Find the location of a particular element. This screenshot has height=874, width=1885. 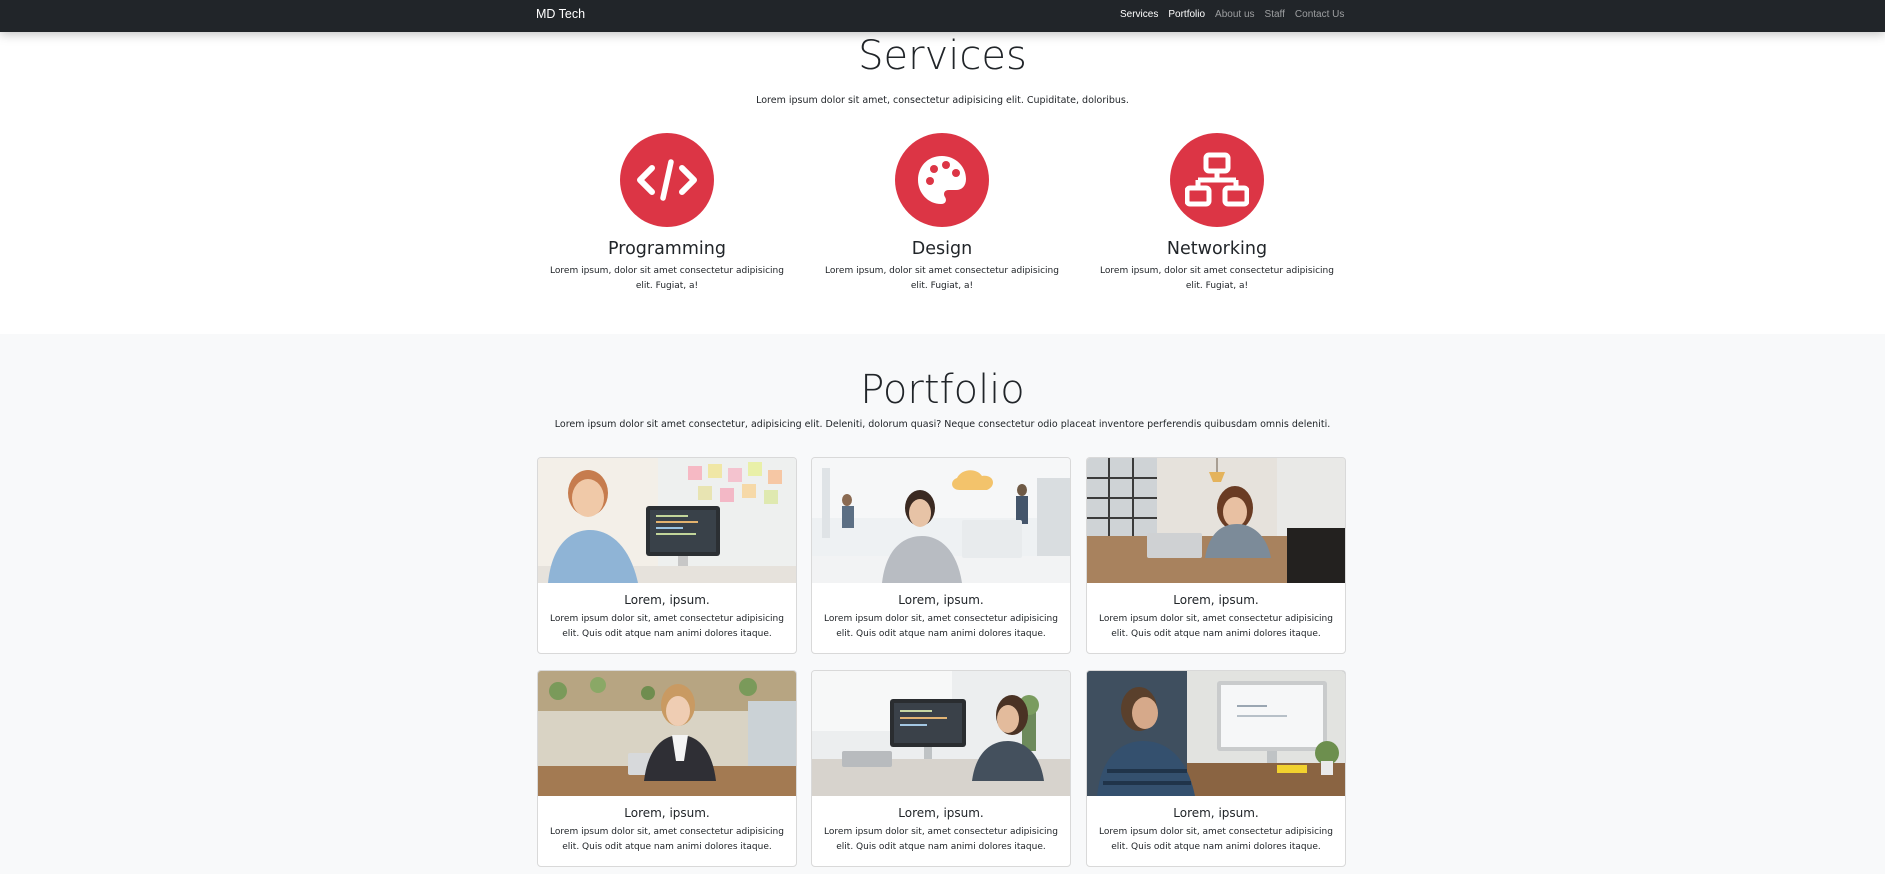

brand-link: MD Tech is located at coordinates (560, 14).